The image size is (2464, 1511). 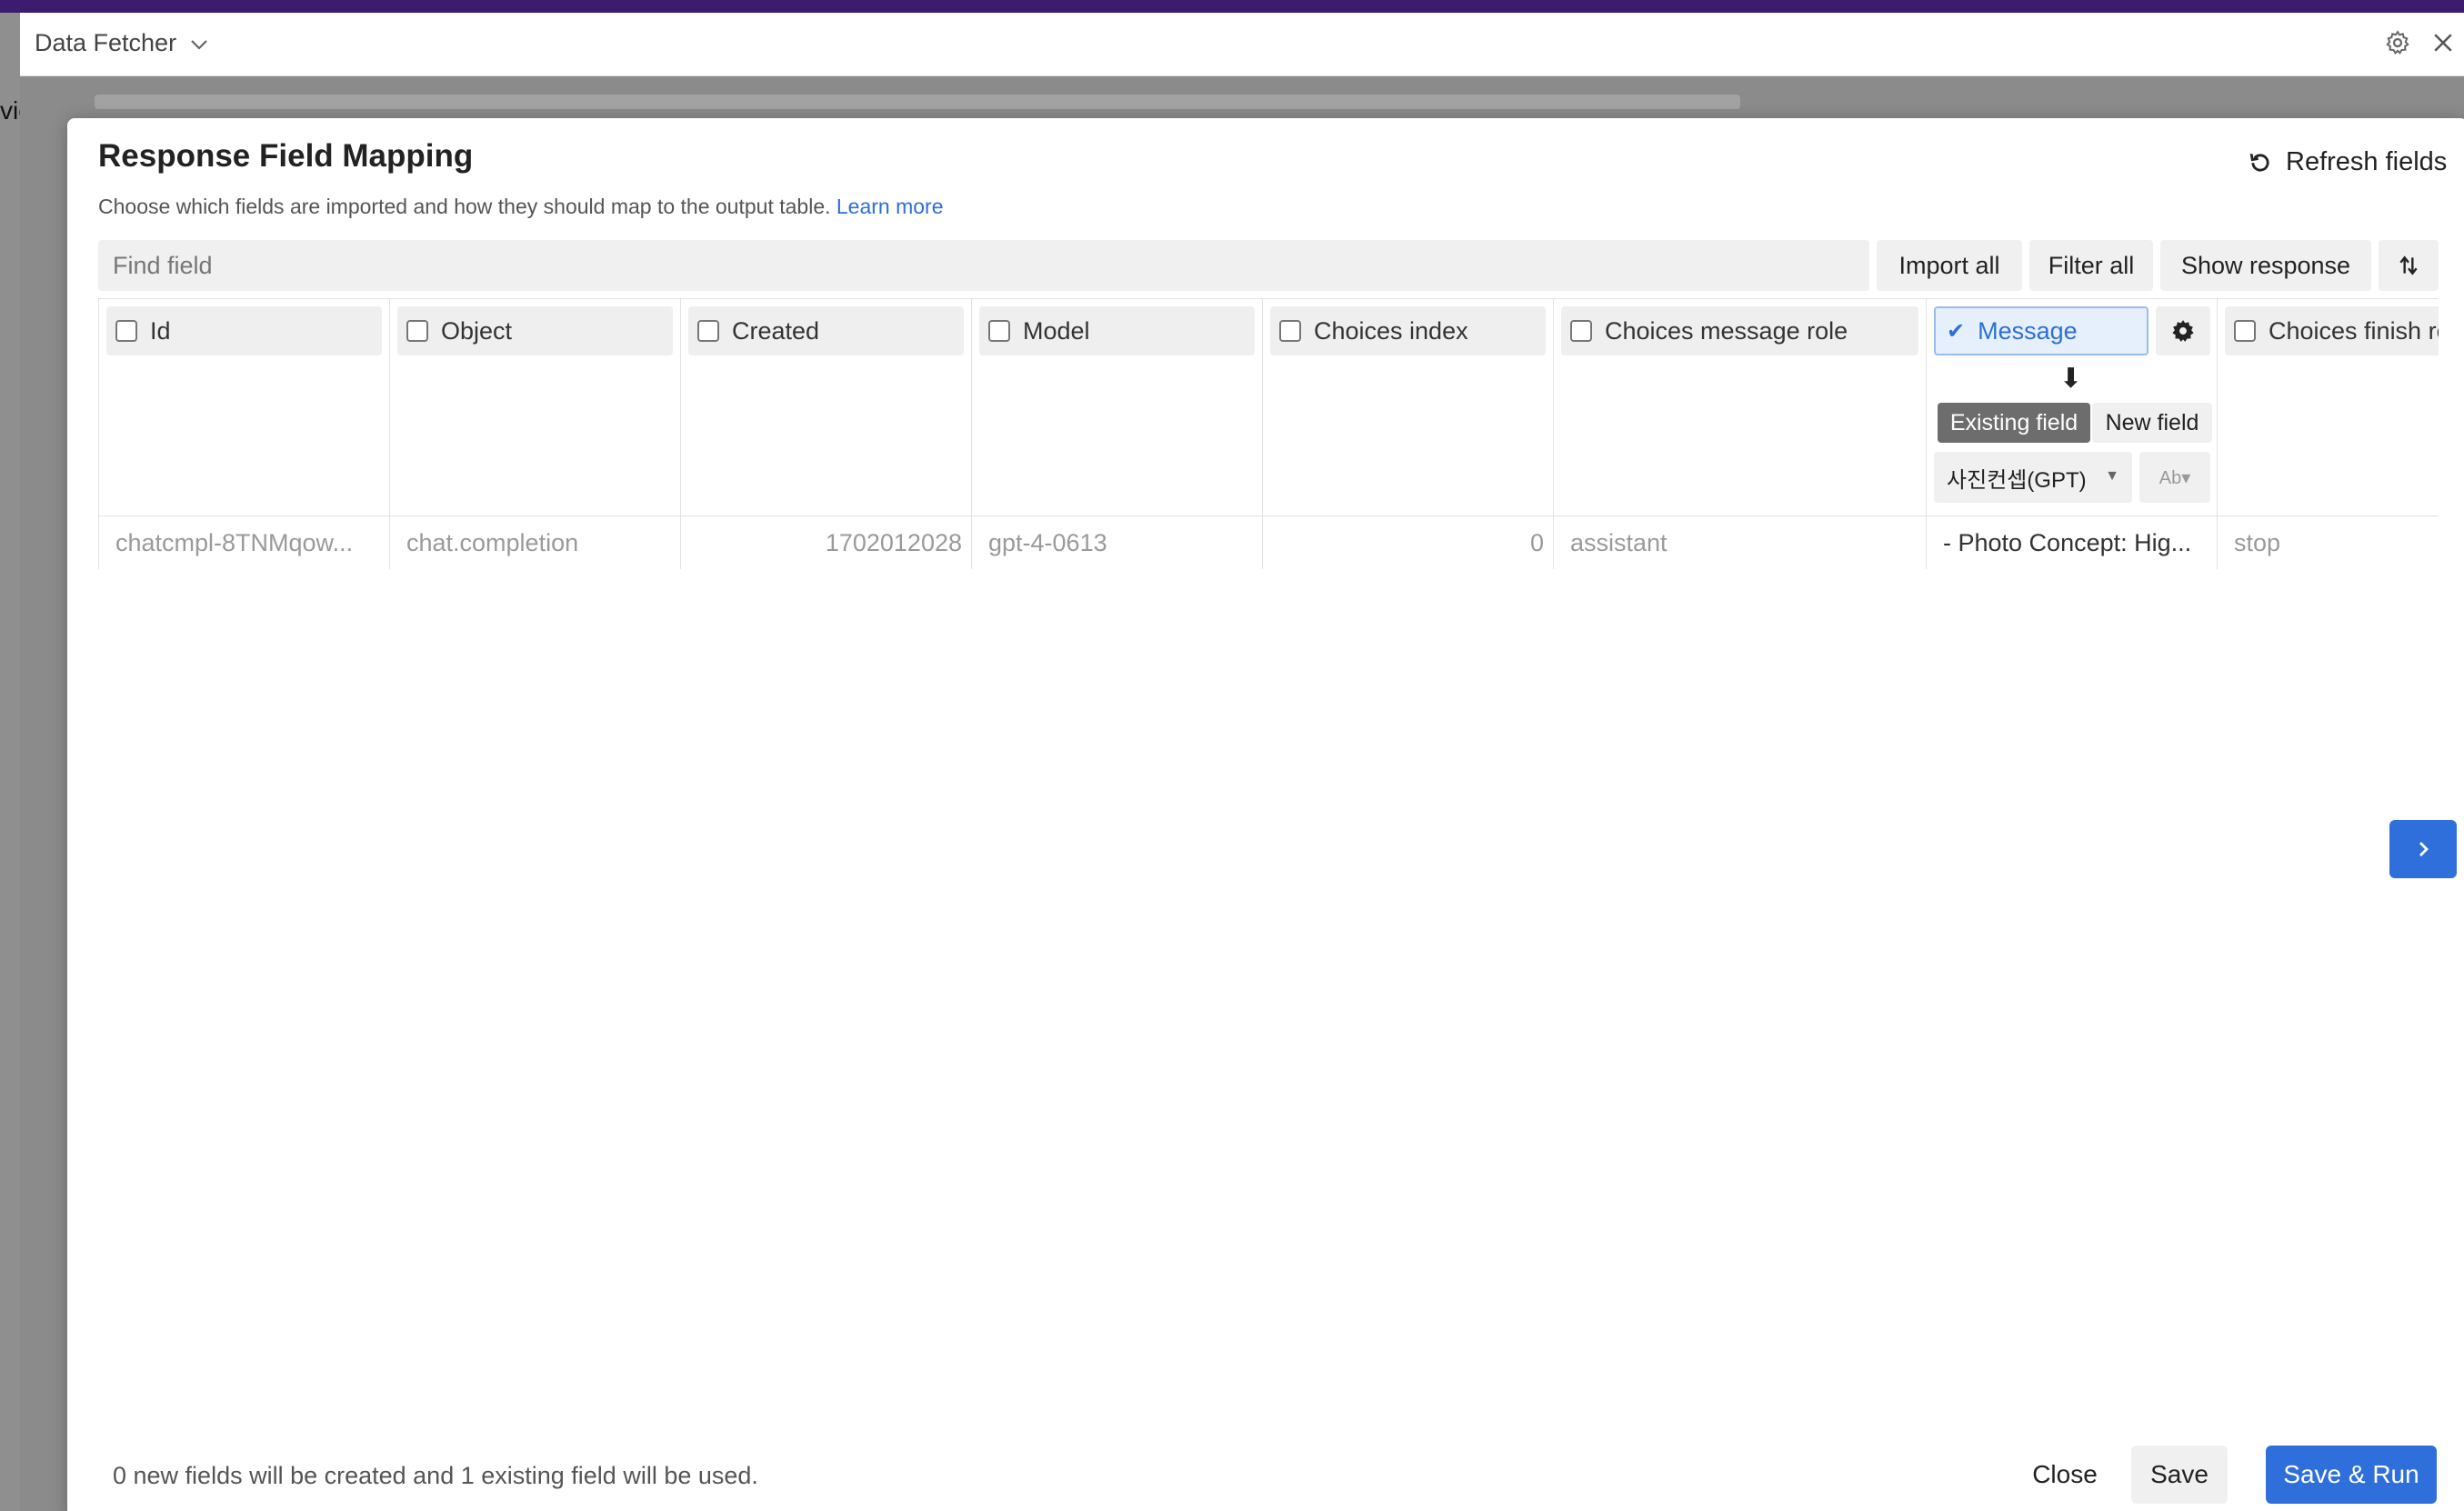 I want to click on import-all-button: Import all, so click(x=1950, y=265).